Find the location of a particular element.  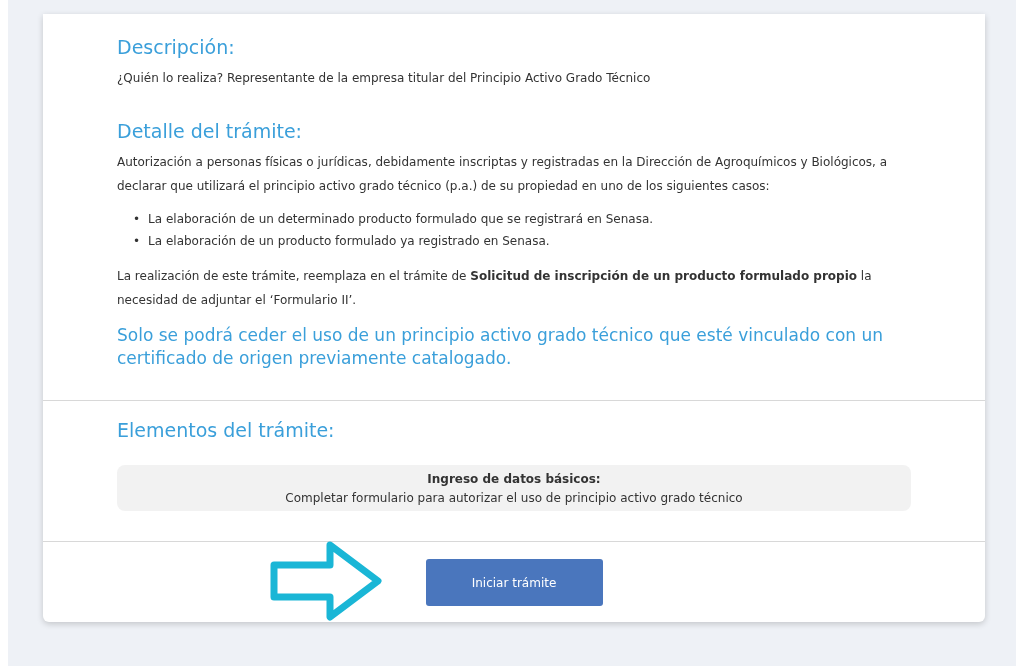

start-button: Iniciar trámite is located at coordinates (514, 582).